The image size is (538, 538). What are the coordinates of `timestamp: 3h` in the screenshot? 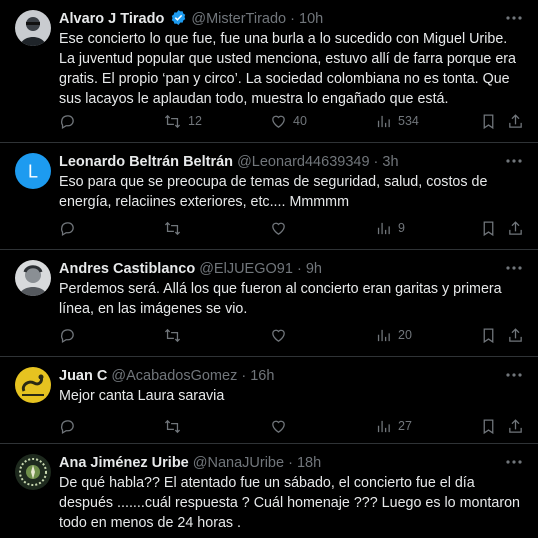 It's located at (390, 162).